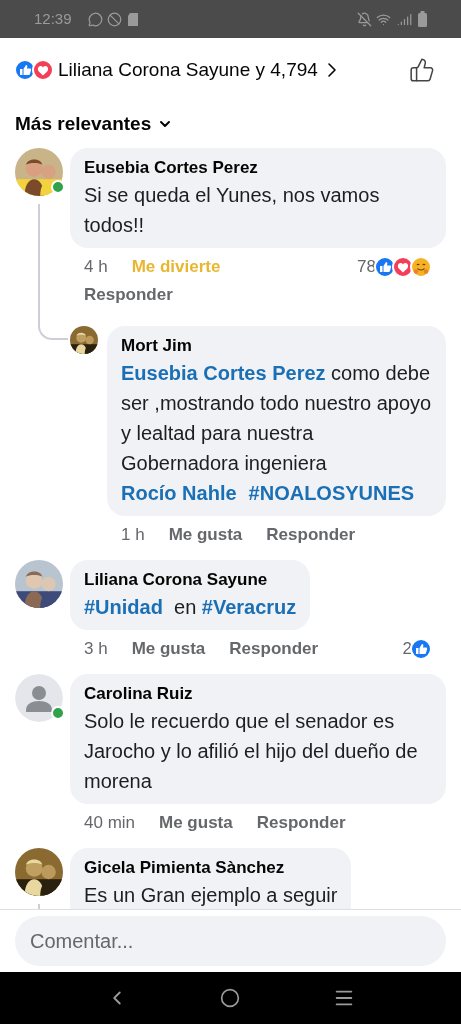  What do you see at coordinates (53, 18) in the screenshot?
I see `status-time: 12:39` at bounding box center [53, 18].